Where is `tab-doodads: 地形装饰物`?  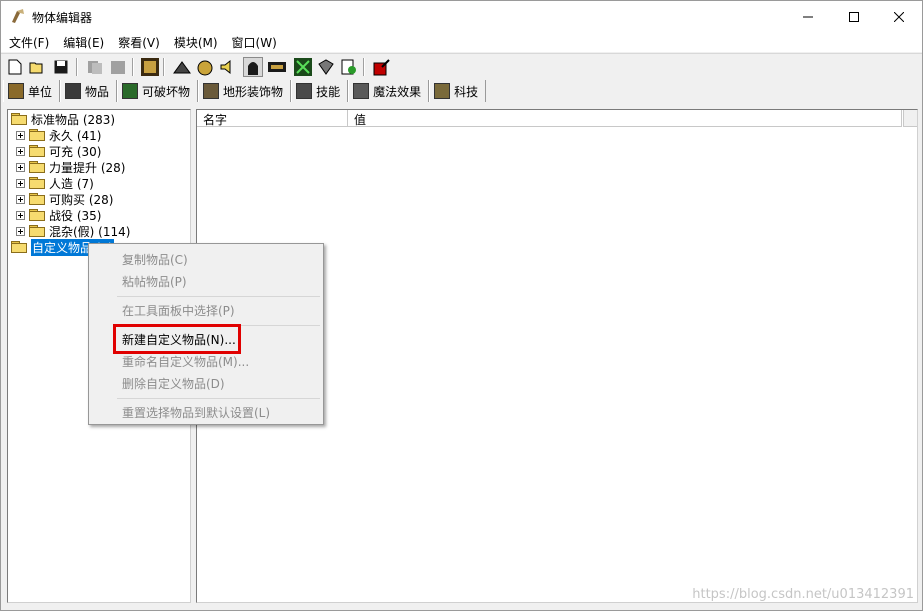
tab-doodads: 地形装饰物 is located at coordinates (245, 91).